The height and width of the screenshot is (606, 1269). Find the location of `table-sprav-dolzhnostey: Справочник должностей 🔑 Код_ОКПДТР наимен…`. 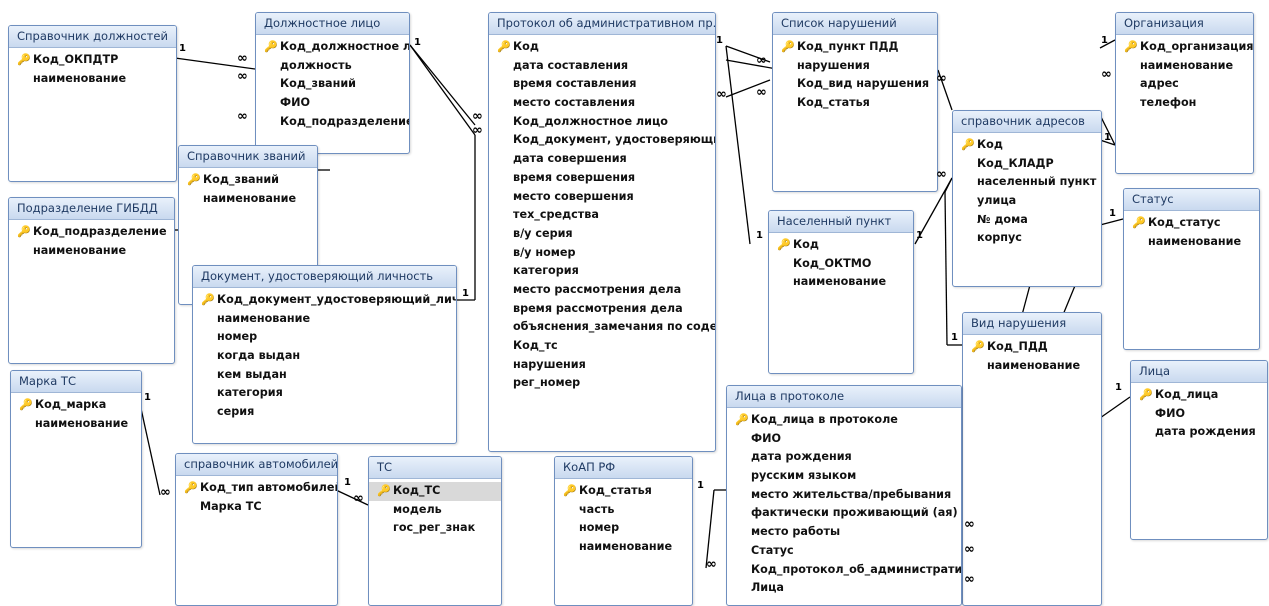

table-sprav-dolzhnostey: Справочник должностей 🔑 Код_ОКПДТР наимен… is located at coordinates (92, 103).